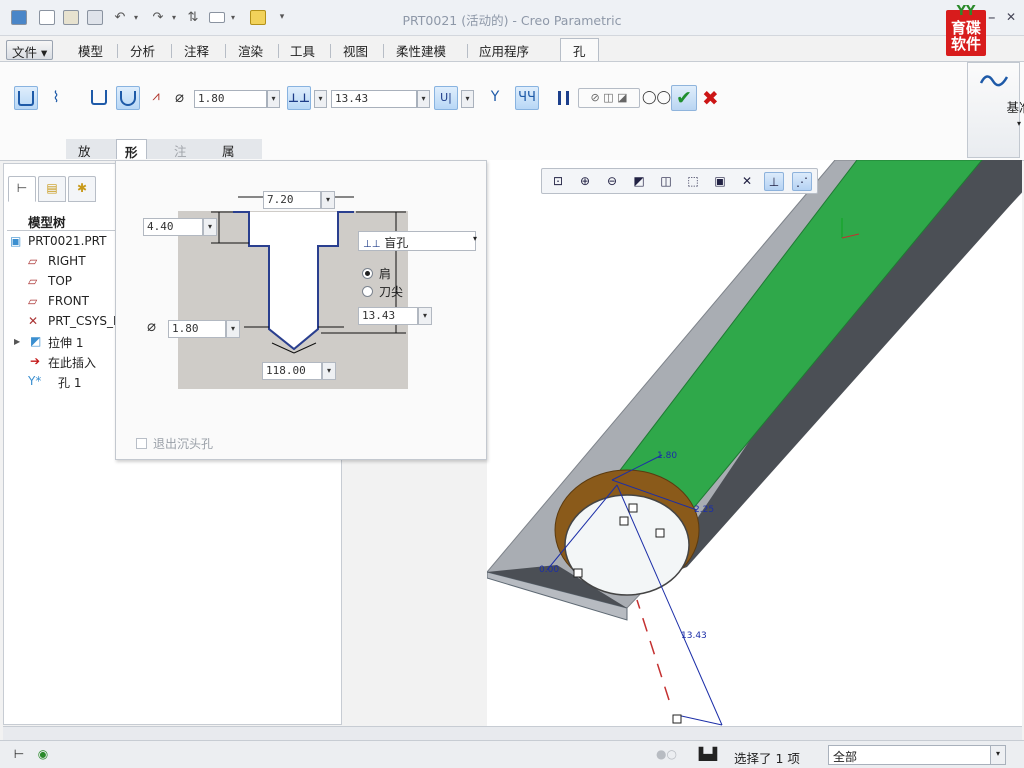 The width and height of the screenshot is (1024, 768). Describe the element at coordinates (396, 243) in the screenshot. I see `depth-type-value: 盲孔` at that location.